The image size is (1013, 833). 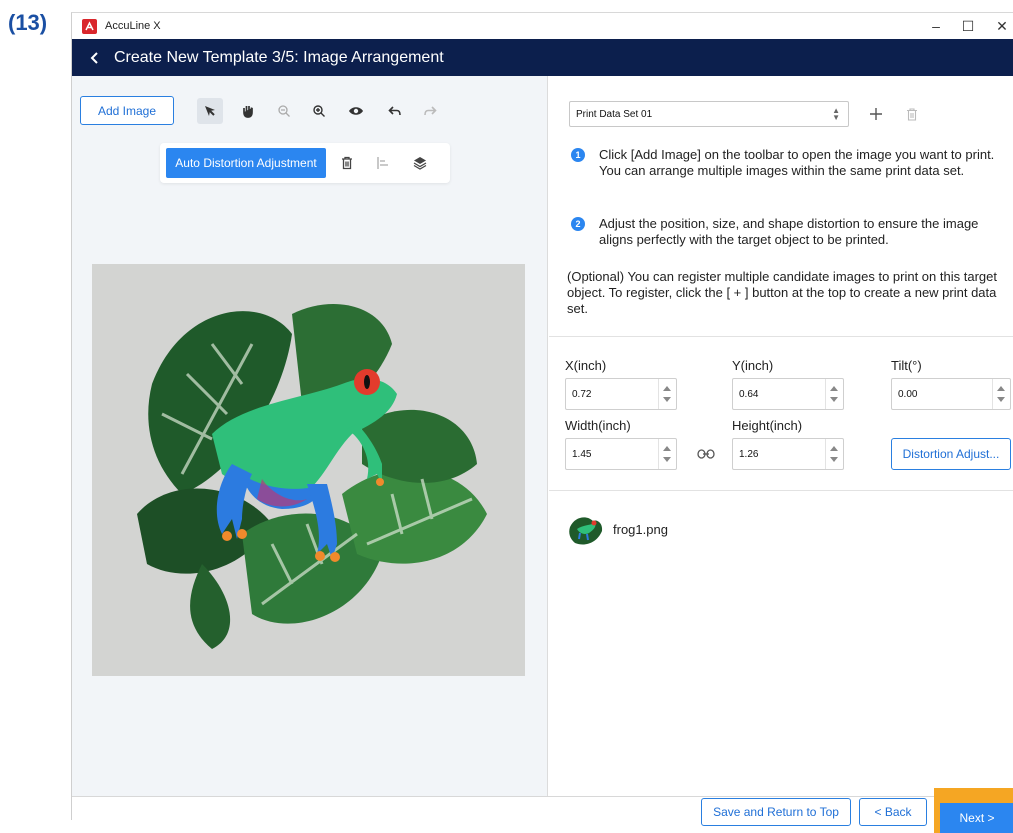 I want to click on layers-icon, so click(x=420, y=163).